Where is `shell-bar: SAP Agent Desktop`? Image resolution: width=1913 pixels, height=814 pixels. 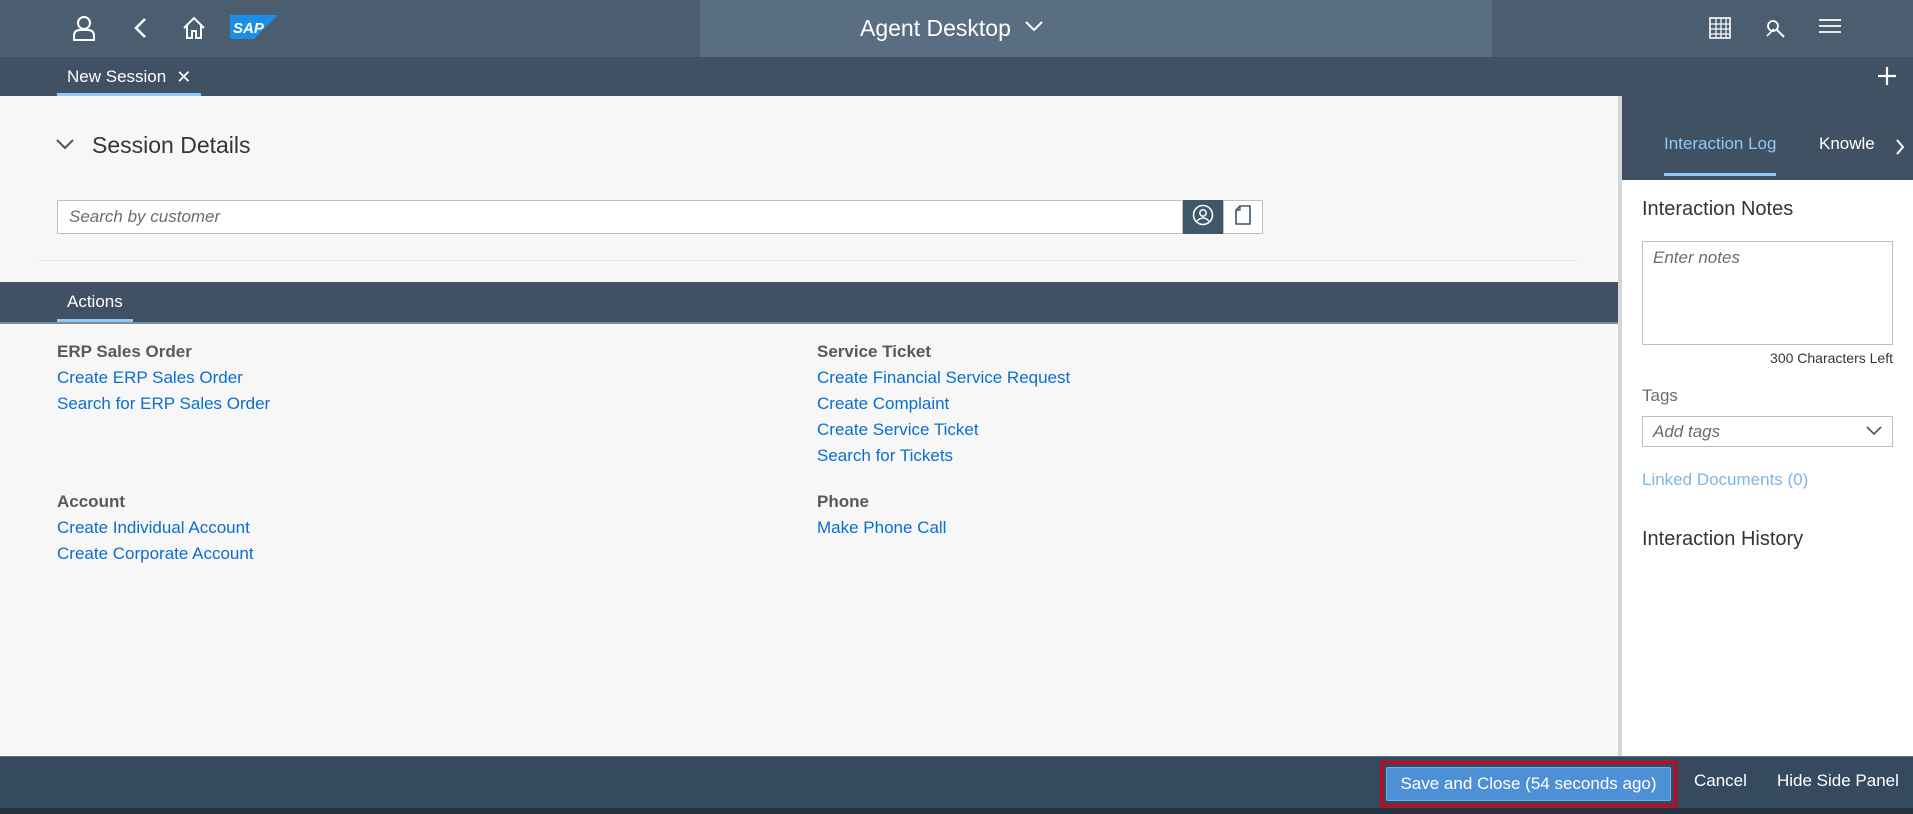 shell-bar: SAP Agent Desktop is located at coordinates (956, 28).